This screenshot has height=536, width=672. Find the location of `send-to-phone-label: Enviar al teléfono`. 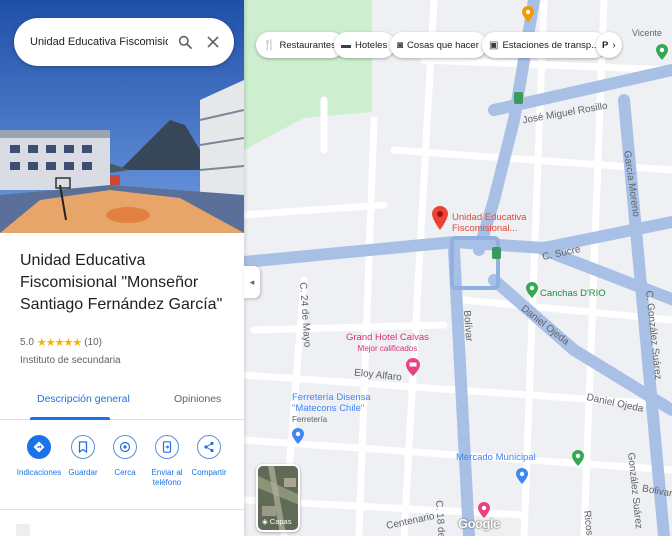

send-to-phone-label: Enviar al teléfono is located at coordinates (167, 477).